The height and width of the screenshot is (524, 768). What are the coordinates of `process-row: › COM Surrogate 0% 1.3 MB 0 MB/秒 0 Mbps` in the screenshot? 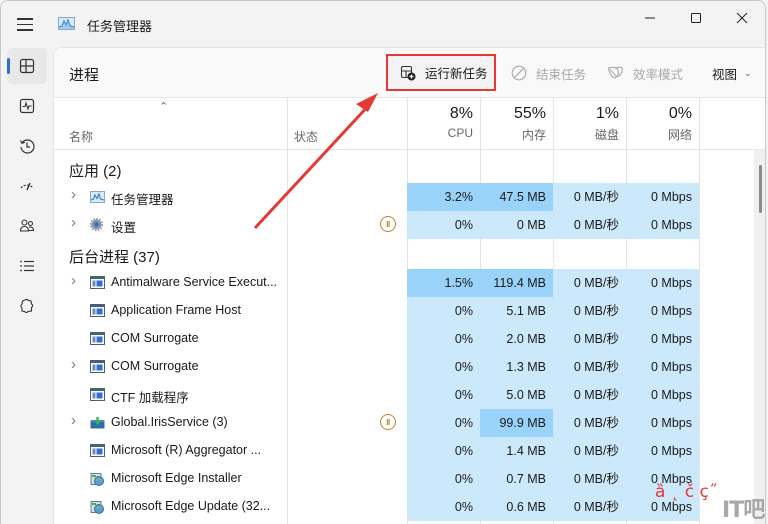 It's located at (409, 367).